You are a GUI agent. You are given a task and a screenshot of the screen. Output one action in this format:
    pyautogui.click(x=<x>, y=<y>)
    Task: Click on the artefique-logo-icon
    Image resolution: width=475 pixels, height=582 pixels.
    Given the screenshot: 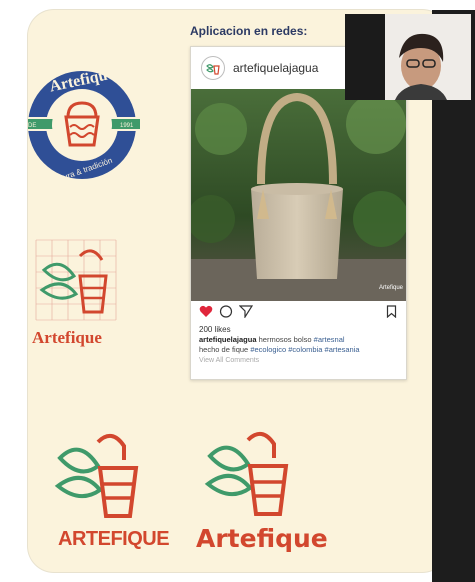 What is the action you would take?
    pyautogui.click(x=96, y=476)
    